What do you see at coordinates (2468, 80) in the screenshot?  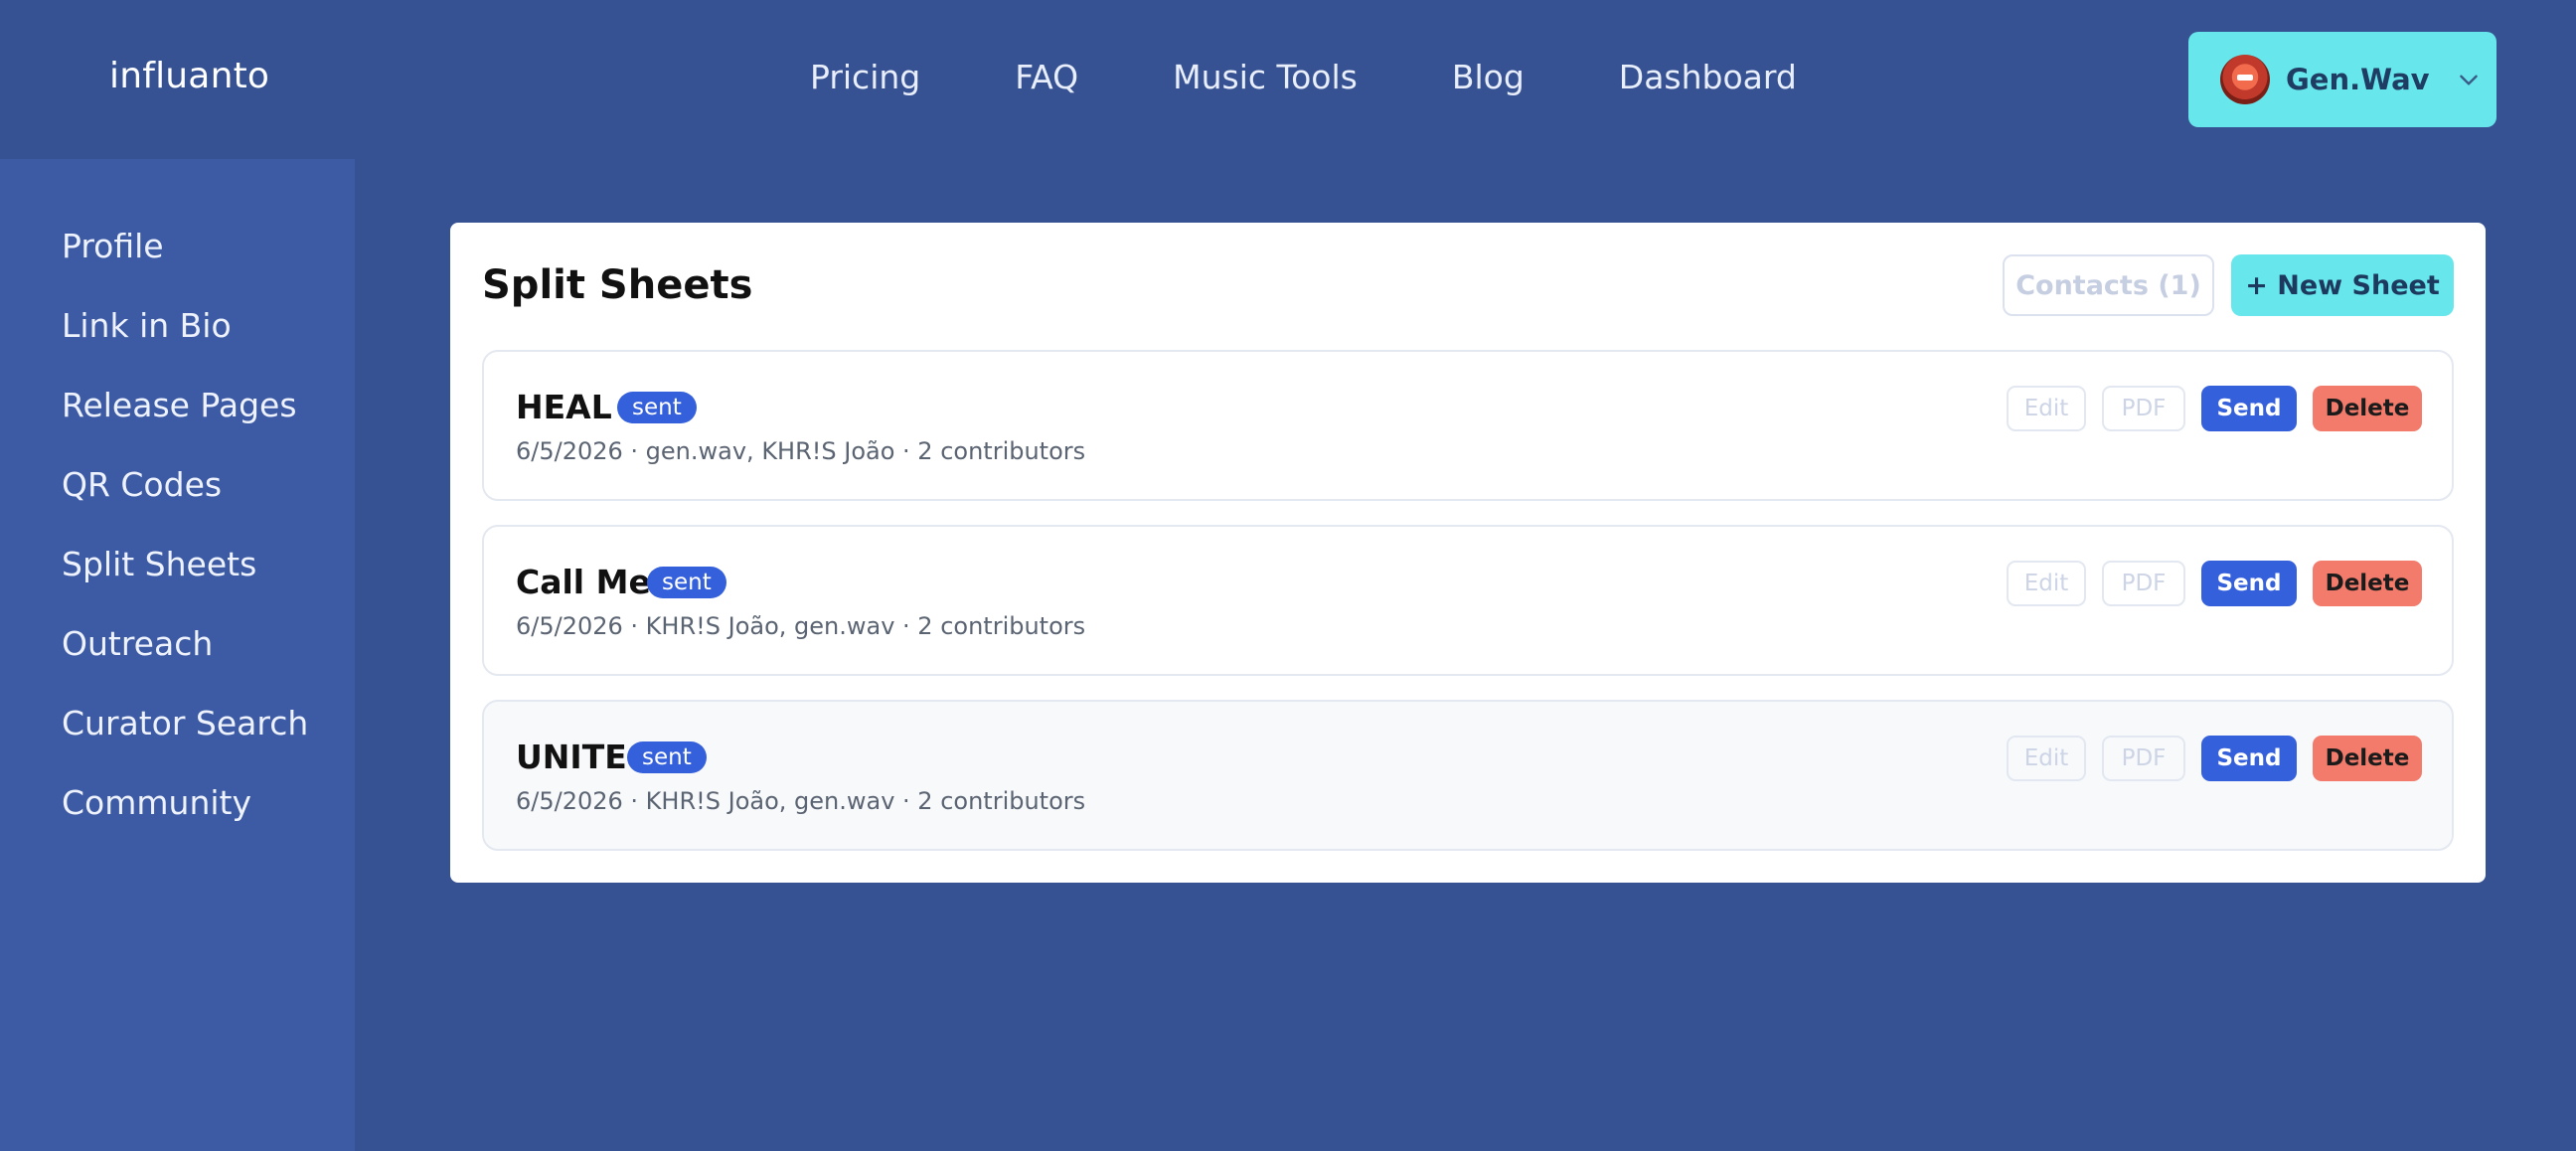 I see `chevron-down-icon` at bounding box center [2468, 80].